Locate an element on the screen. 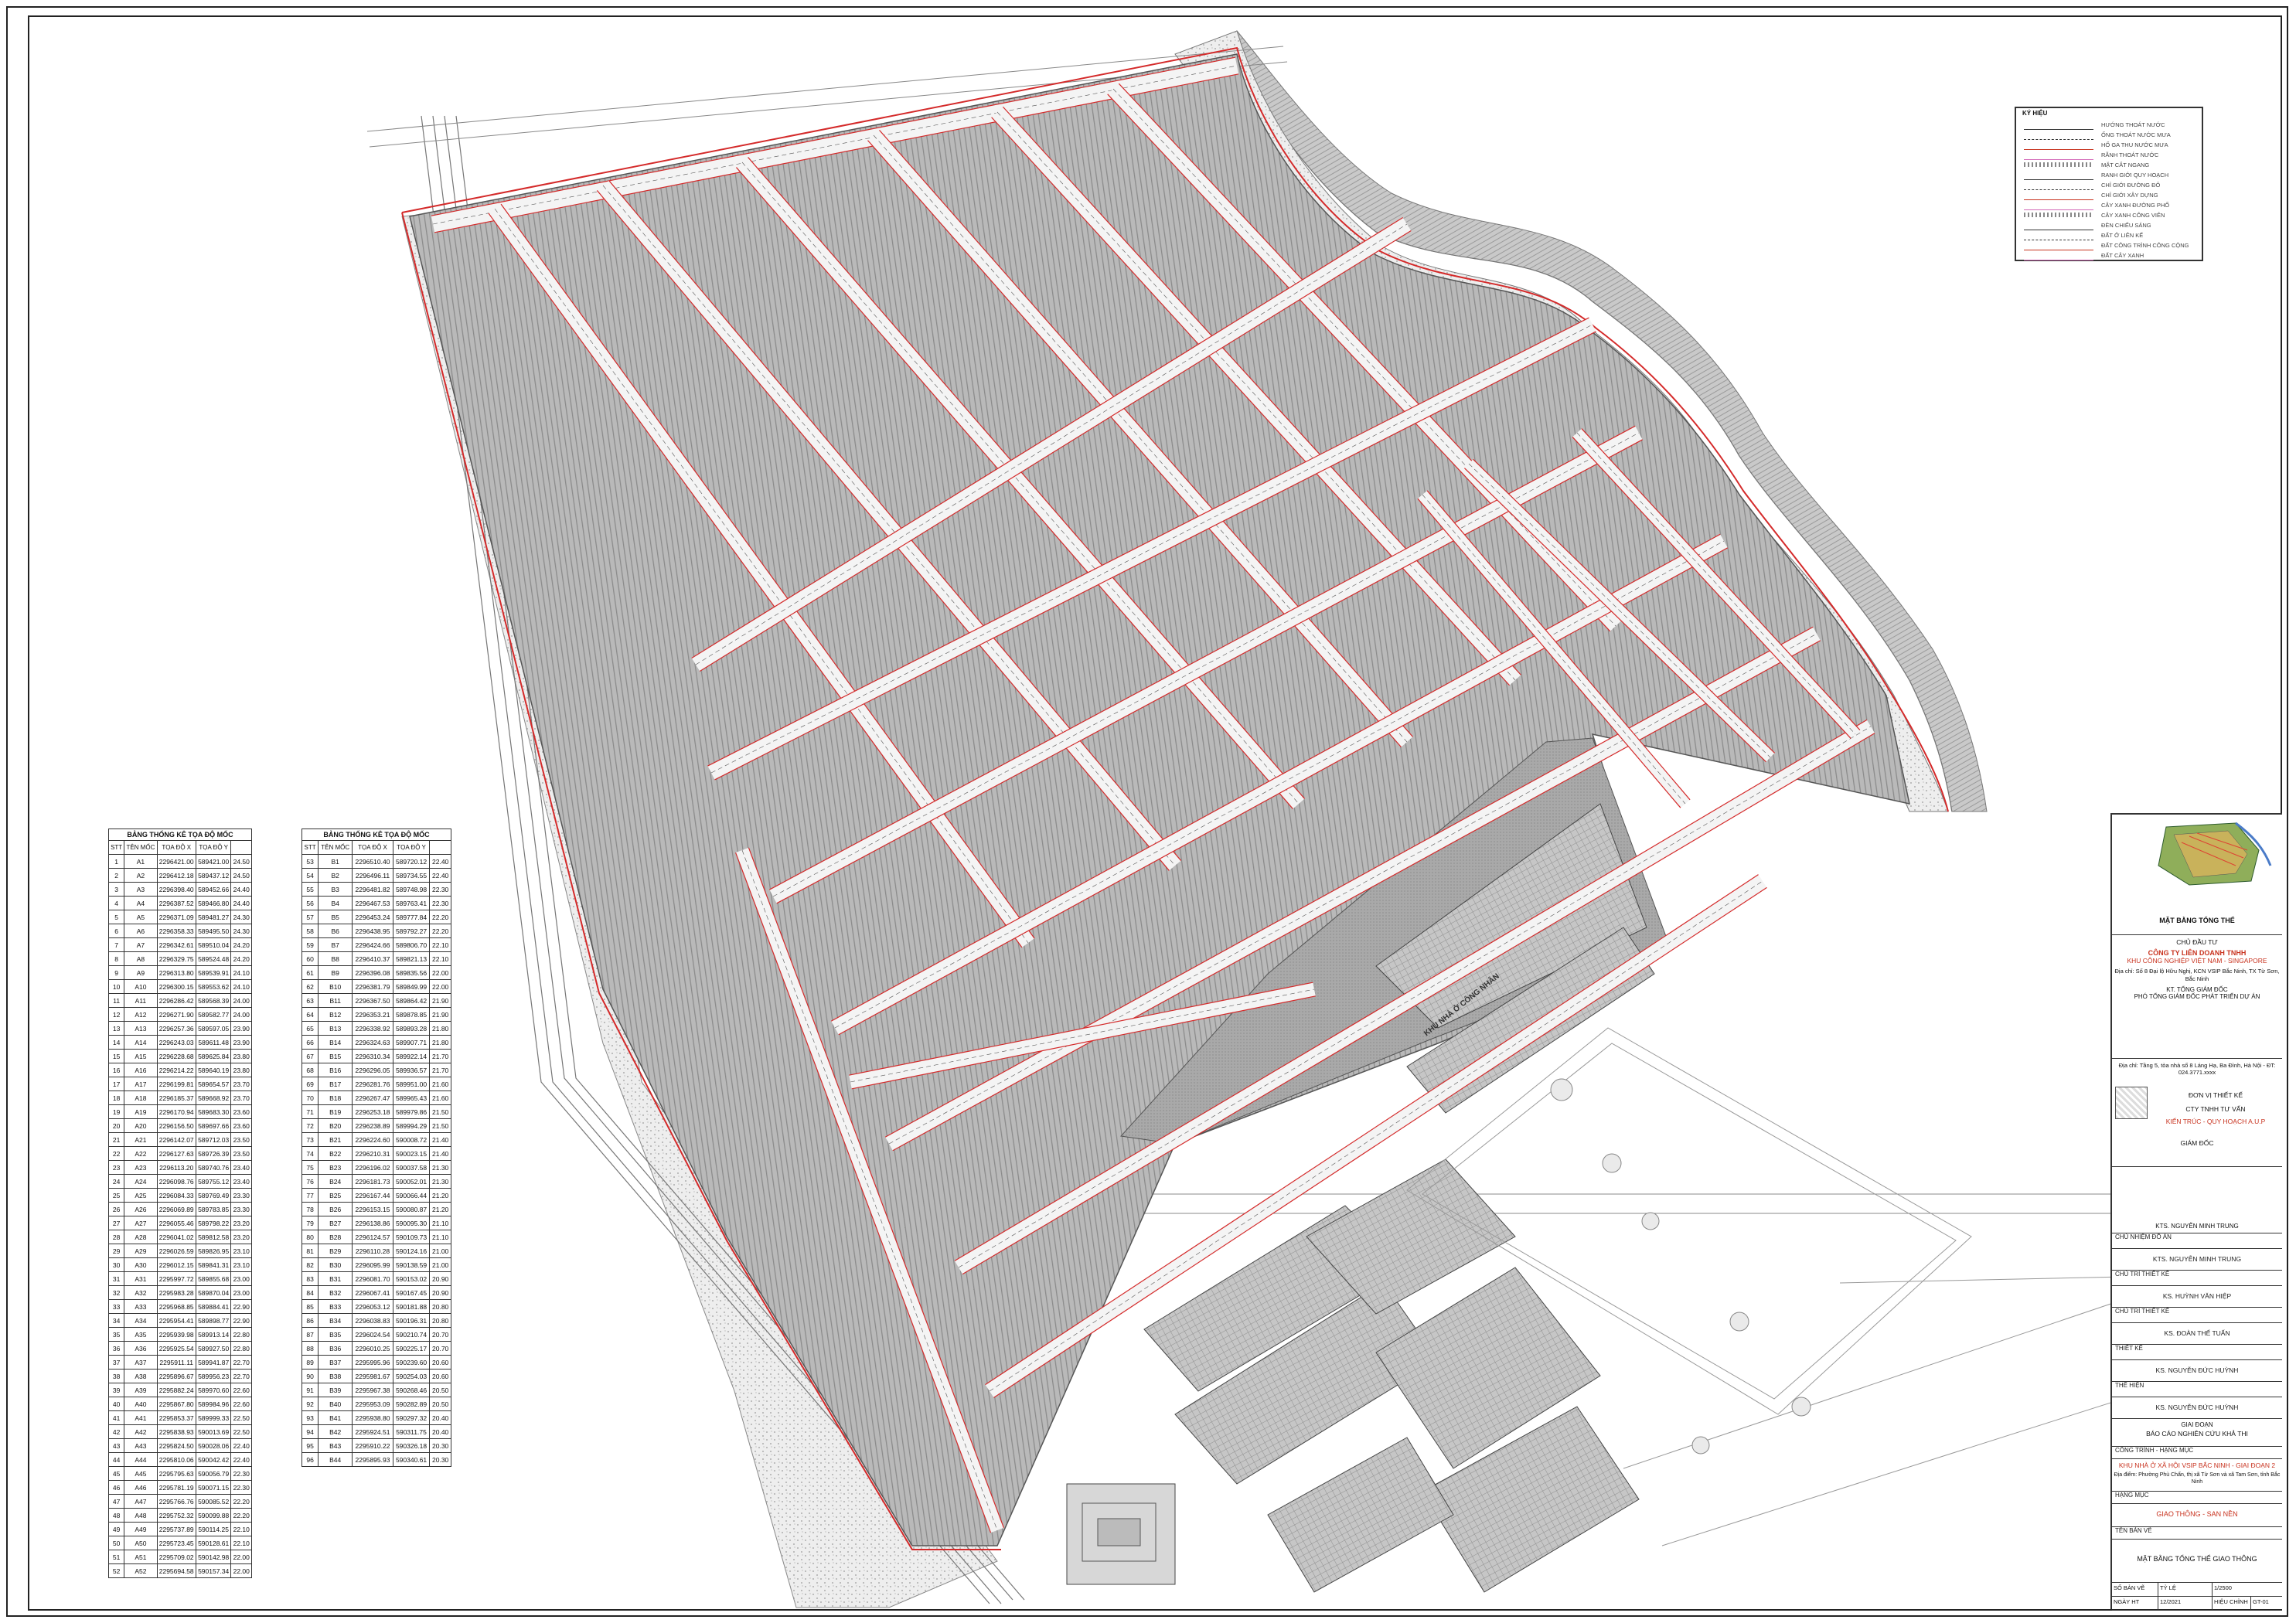  table-cell: 47 is located at coordinates (116, 1501).